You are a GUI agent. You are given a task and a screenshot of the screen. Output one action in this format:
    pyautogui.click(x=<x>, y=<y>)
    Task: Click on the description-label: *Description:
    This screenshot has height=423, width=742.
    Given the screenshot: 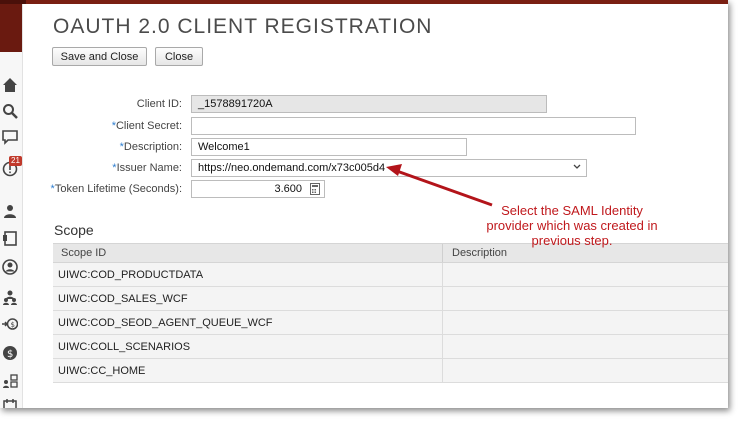 What is the action you would take?
    pyautogui.click(x=150, y=147)
    